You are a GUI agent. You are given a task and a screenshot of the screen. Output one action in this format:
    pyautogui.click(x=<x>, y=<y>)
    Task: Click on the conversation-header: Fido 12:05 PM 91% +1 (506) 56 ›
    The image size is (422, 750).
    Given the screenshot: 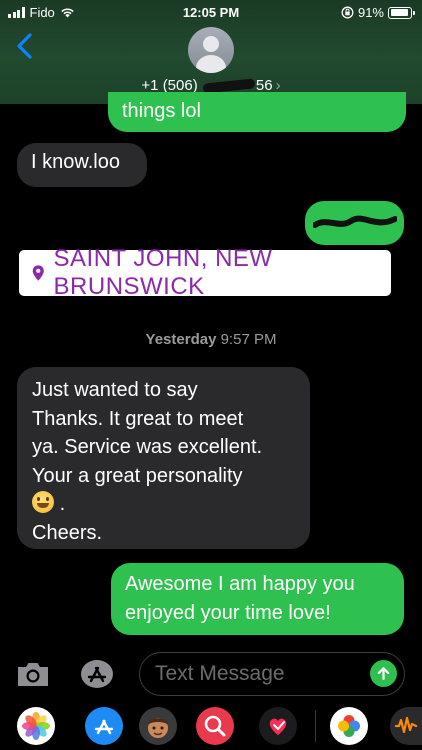 What is the action you would take?
    pyautogui.click(x=211, y=52)
    